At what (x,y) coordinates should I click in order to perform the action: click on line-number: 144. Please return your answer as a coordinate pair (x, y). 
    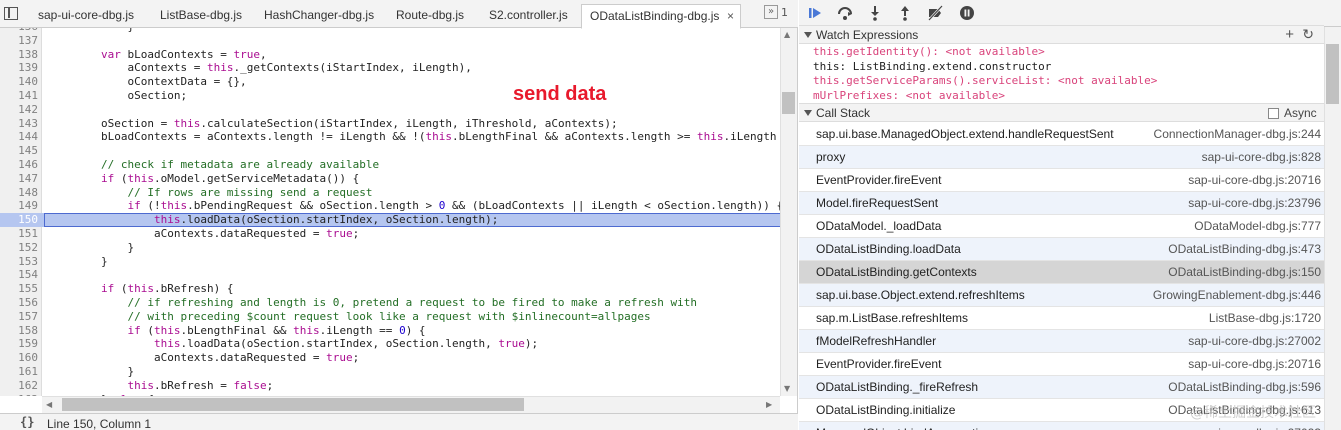
    Looking at the image, I should click on (19, 137).